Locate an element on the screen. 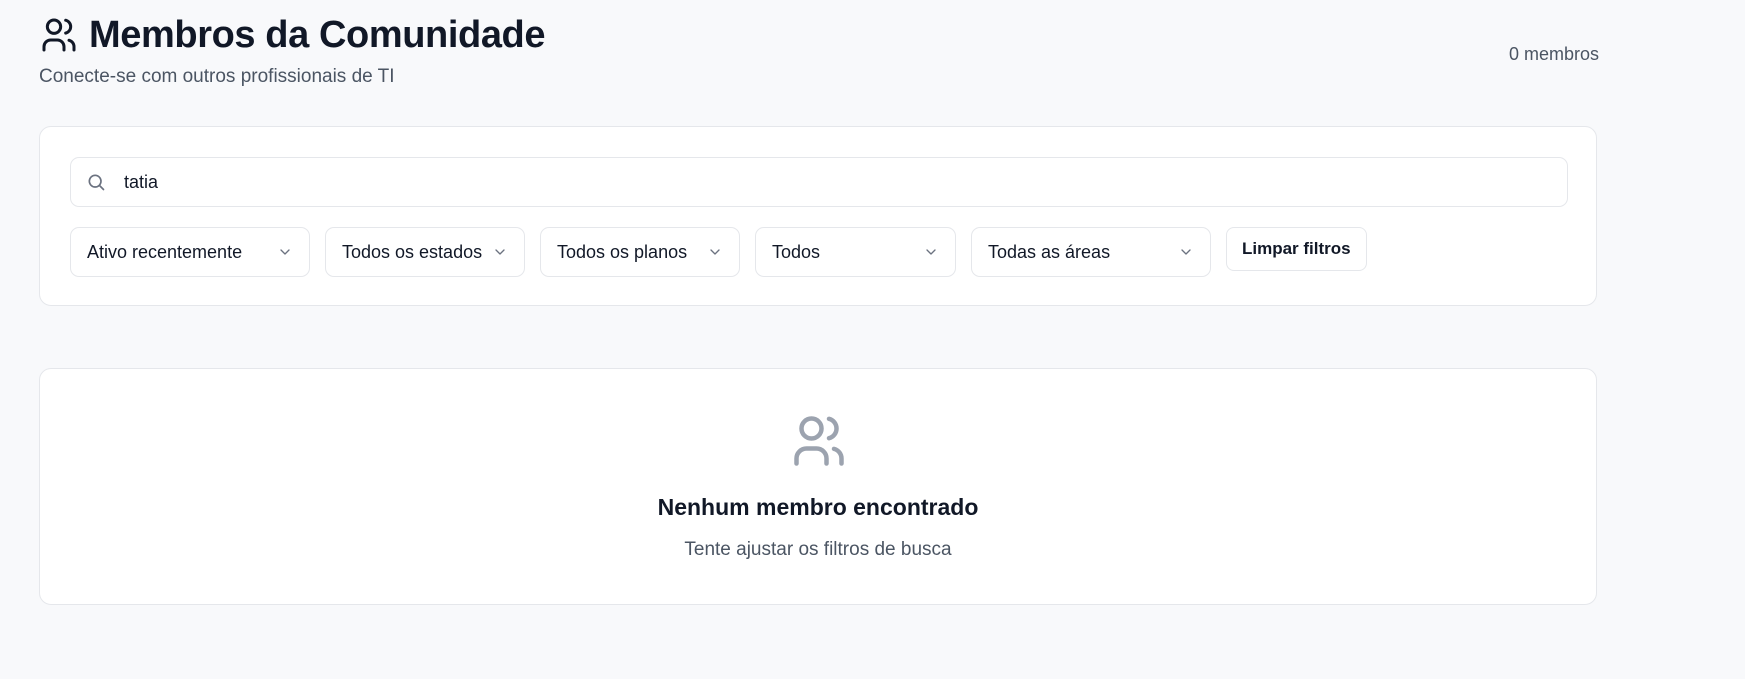 This screenshot has width=1745, height=679. type-select-value: Todos is located at coordinates (796, 251).